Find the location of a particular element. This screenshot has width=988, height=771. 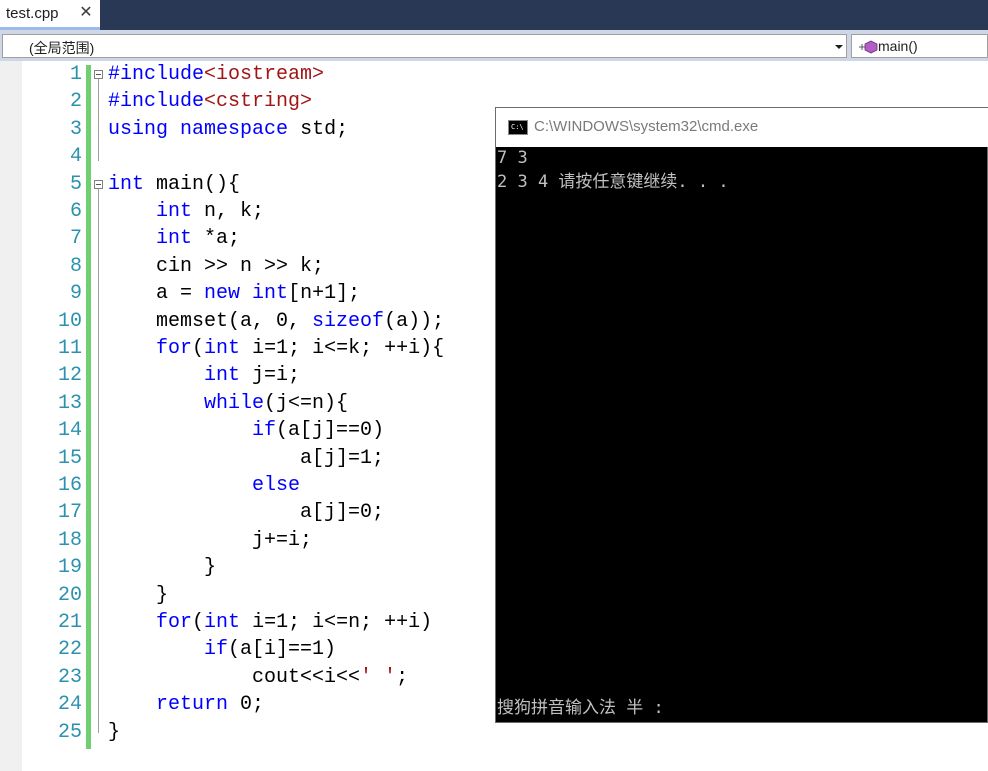

console-output-line: 2 3 4 请按任意键继续. . . is located at coordinates (613, 182).